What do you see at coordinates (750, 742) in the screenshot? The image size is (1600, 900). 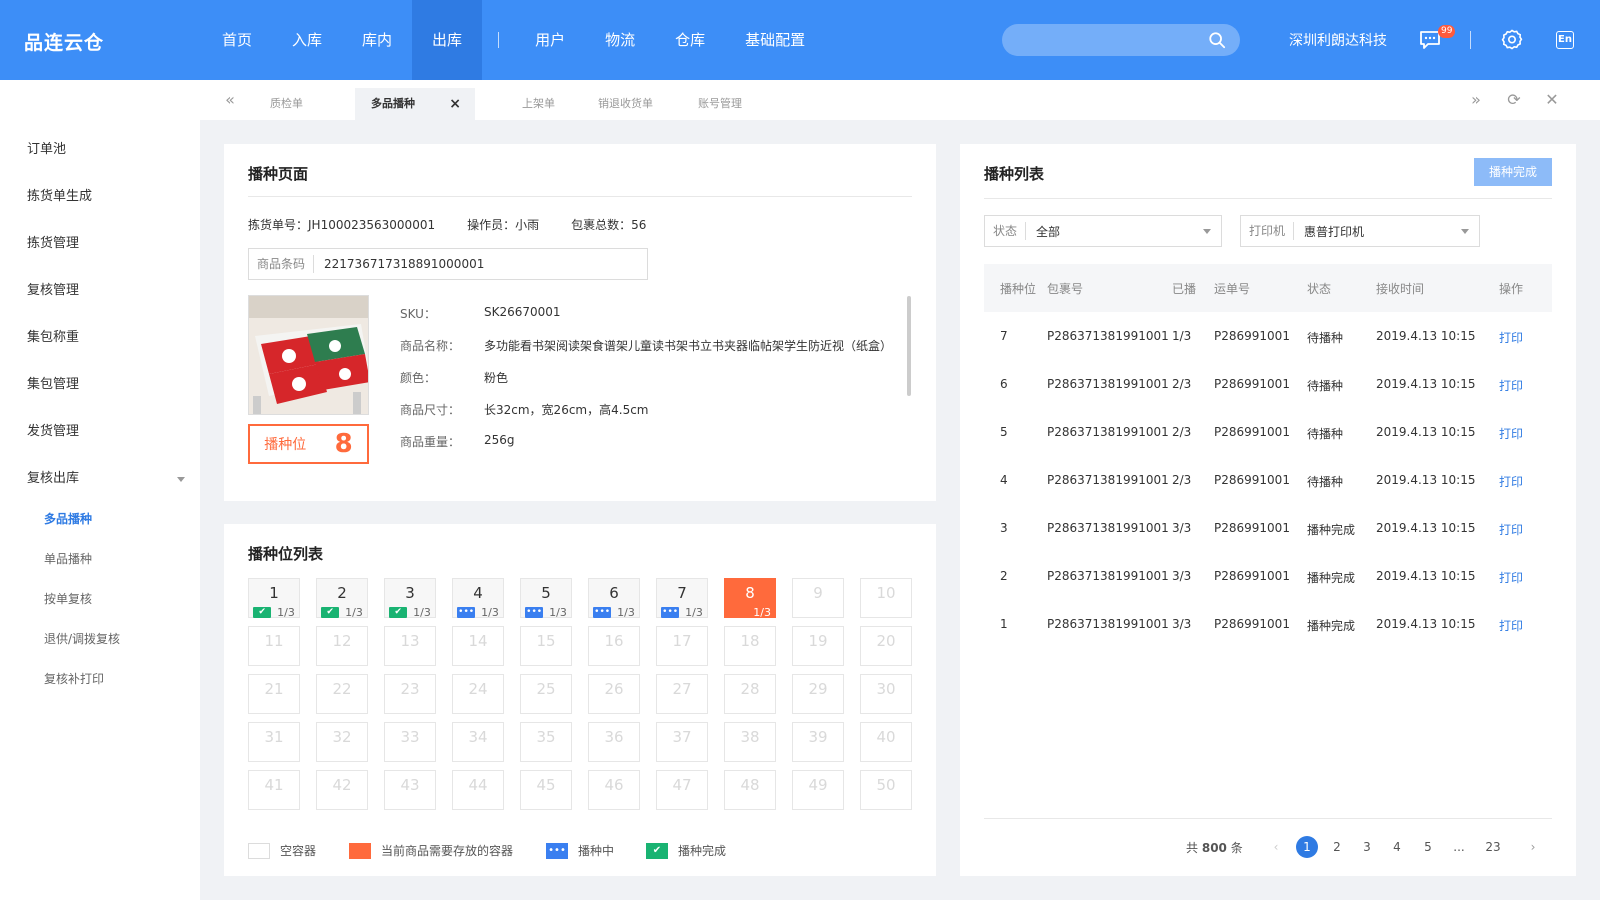 I see `slot-cell-empty: 38` at bounding box center [750, 742].